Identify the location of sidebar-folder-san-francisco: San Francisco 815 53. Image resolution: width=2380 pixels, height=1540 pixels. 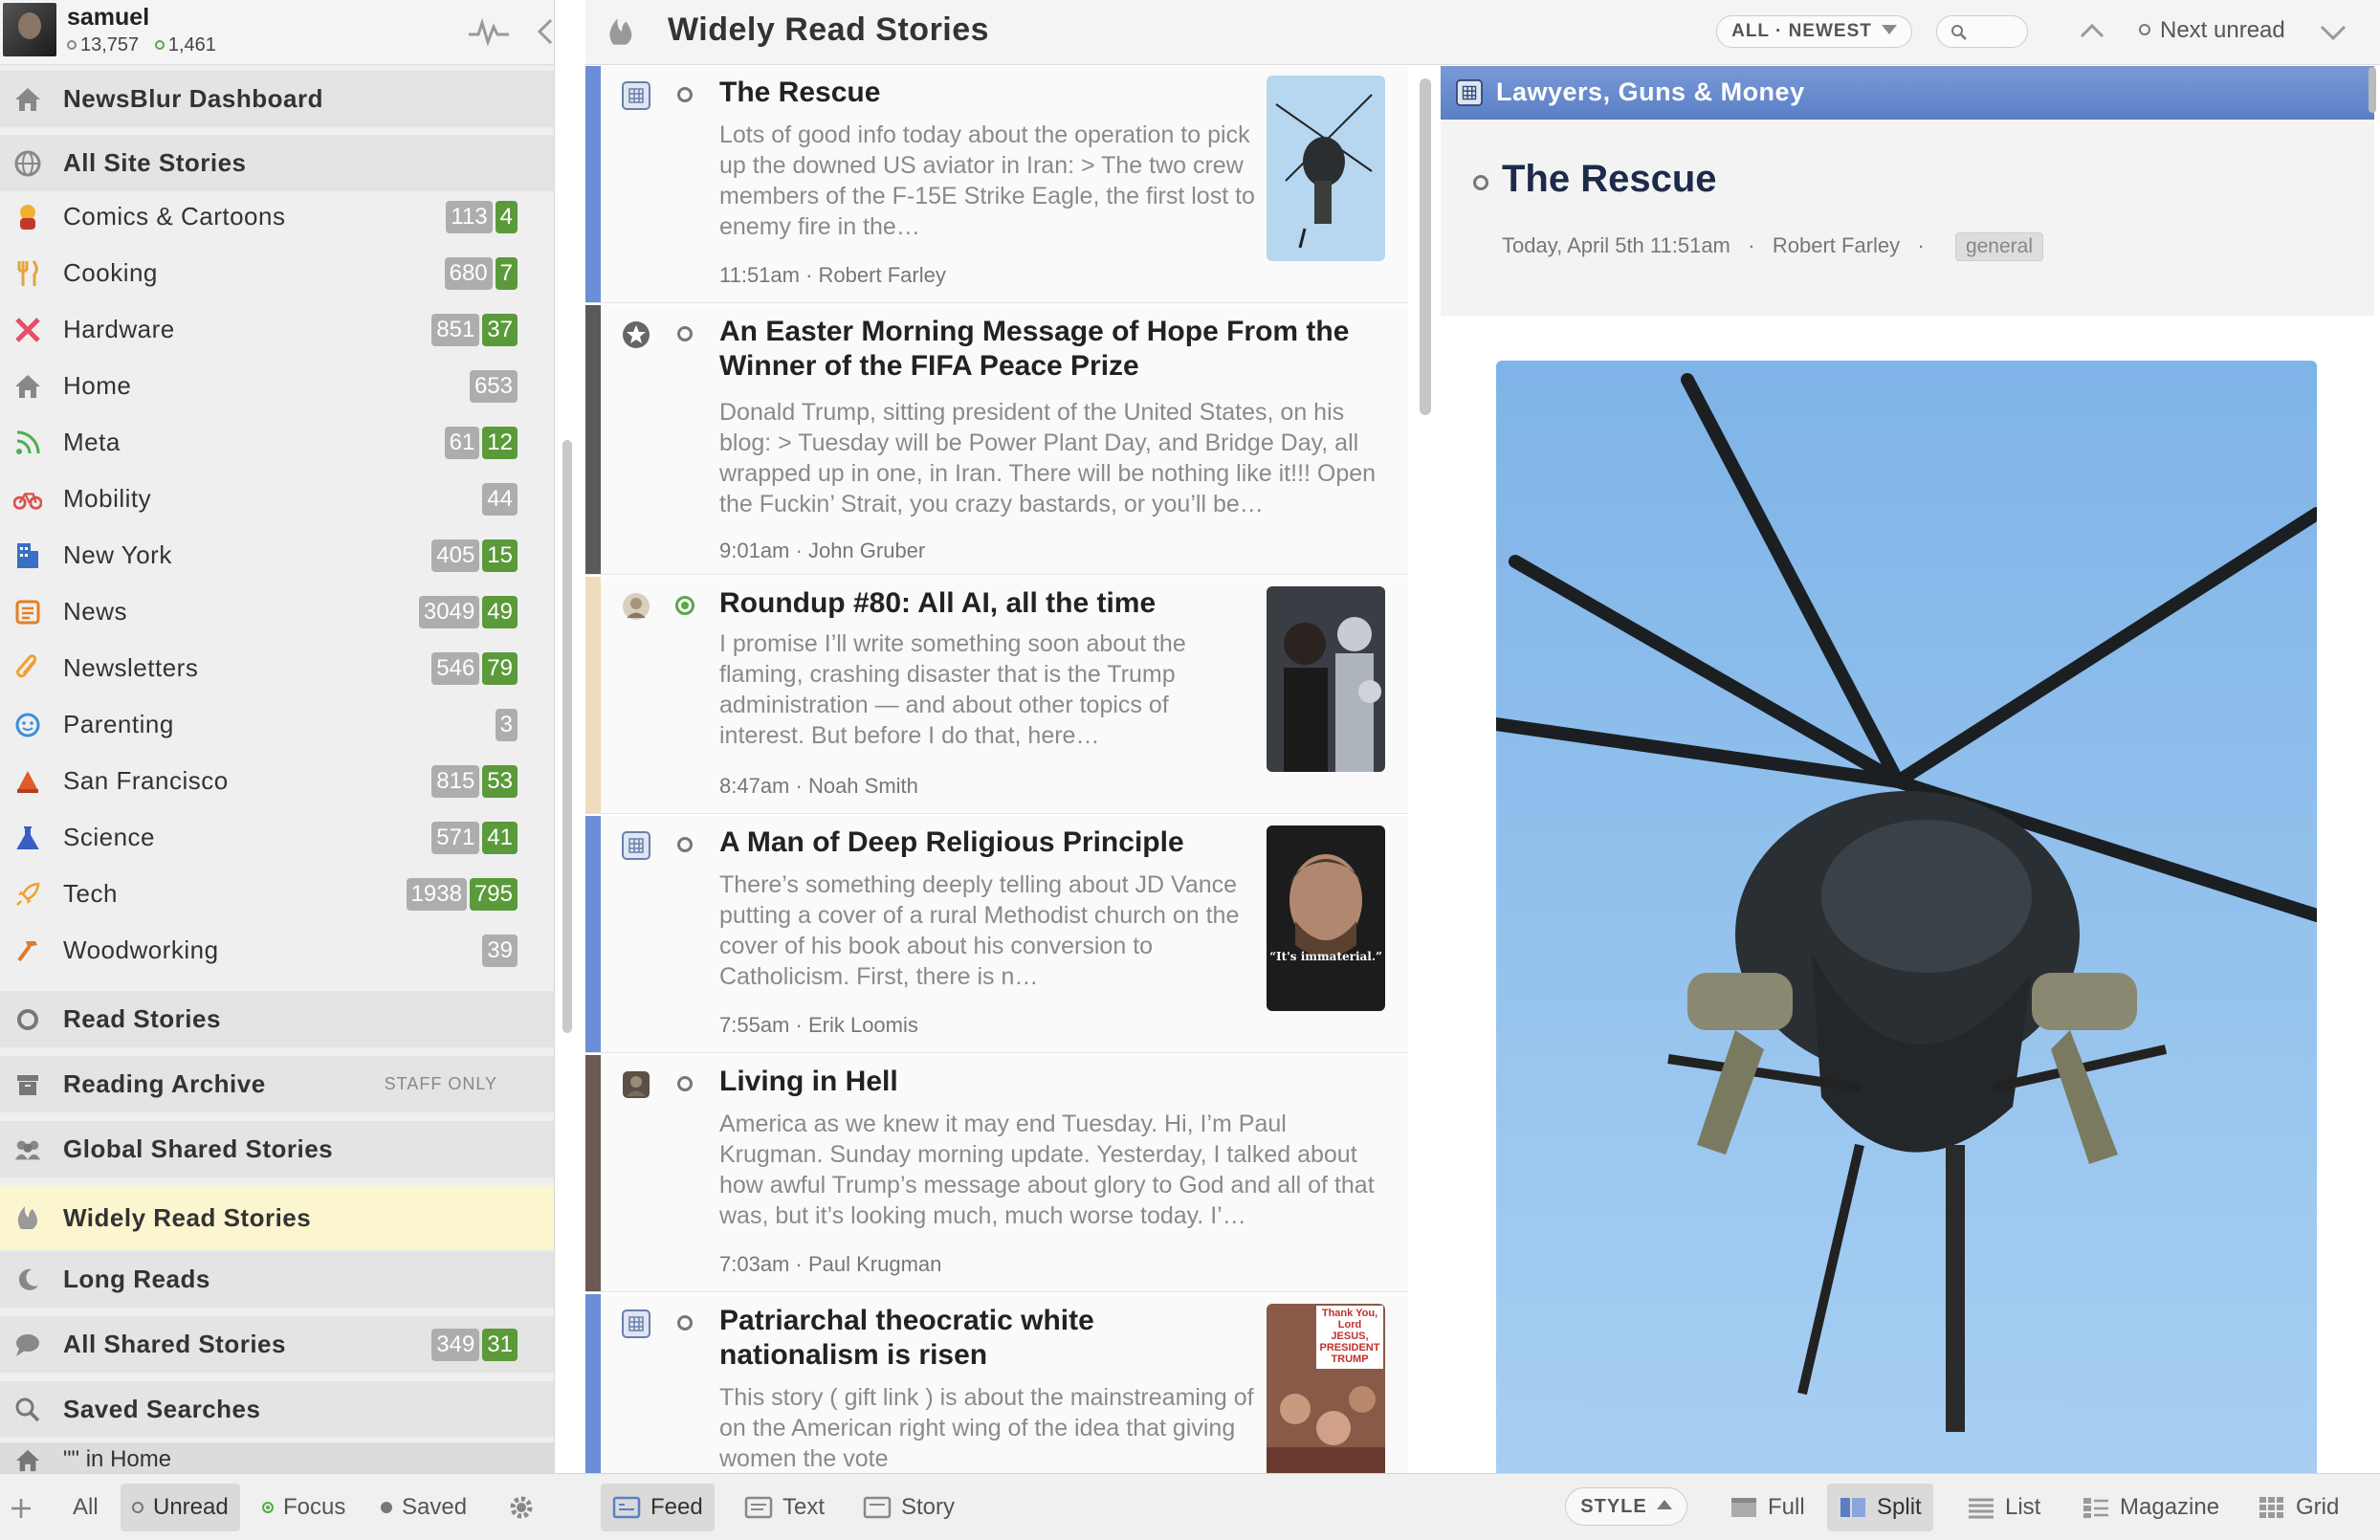
(277, 781).